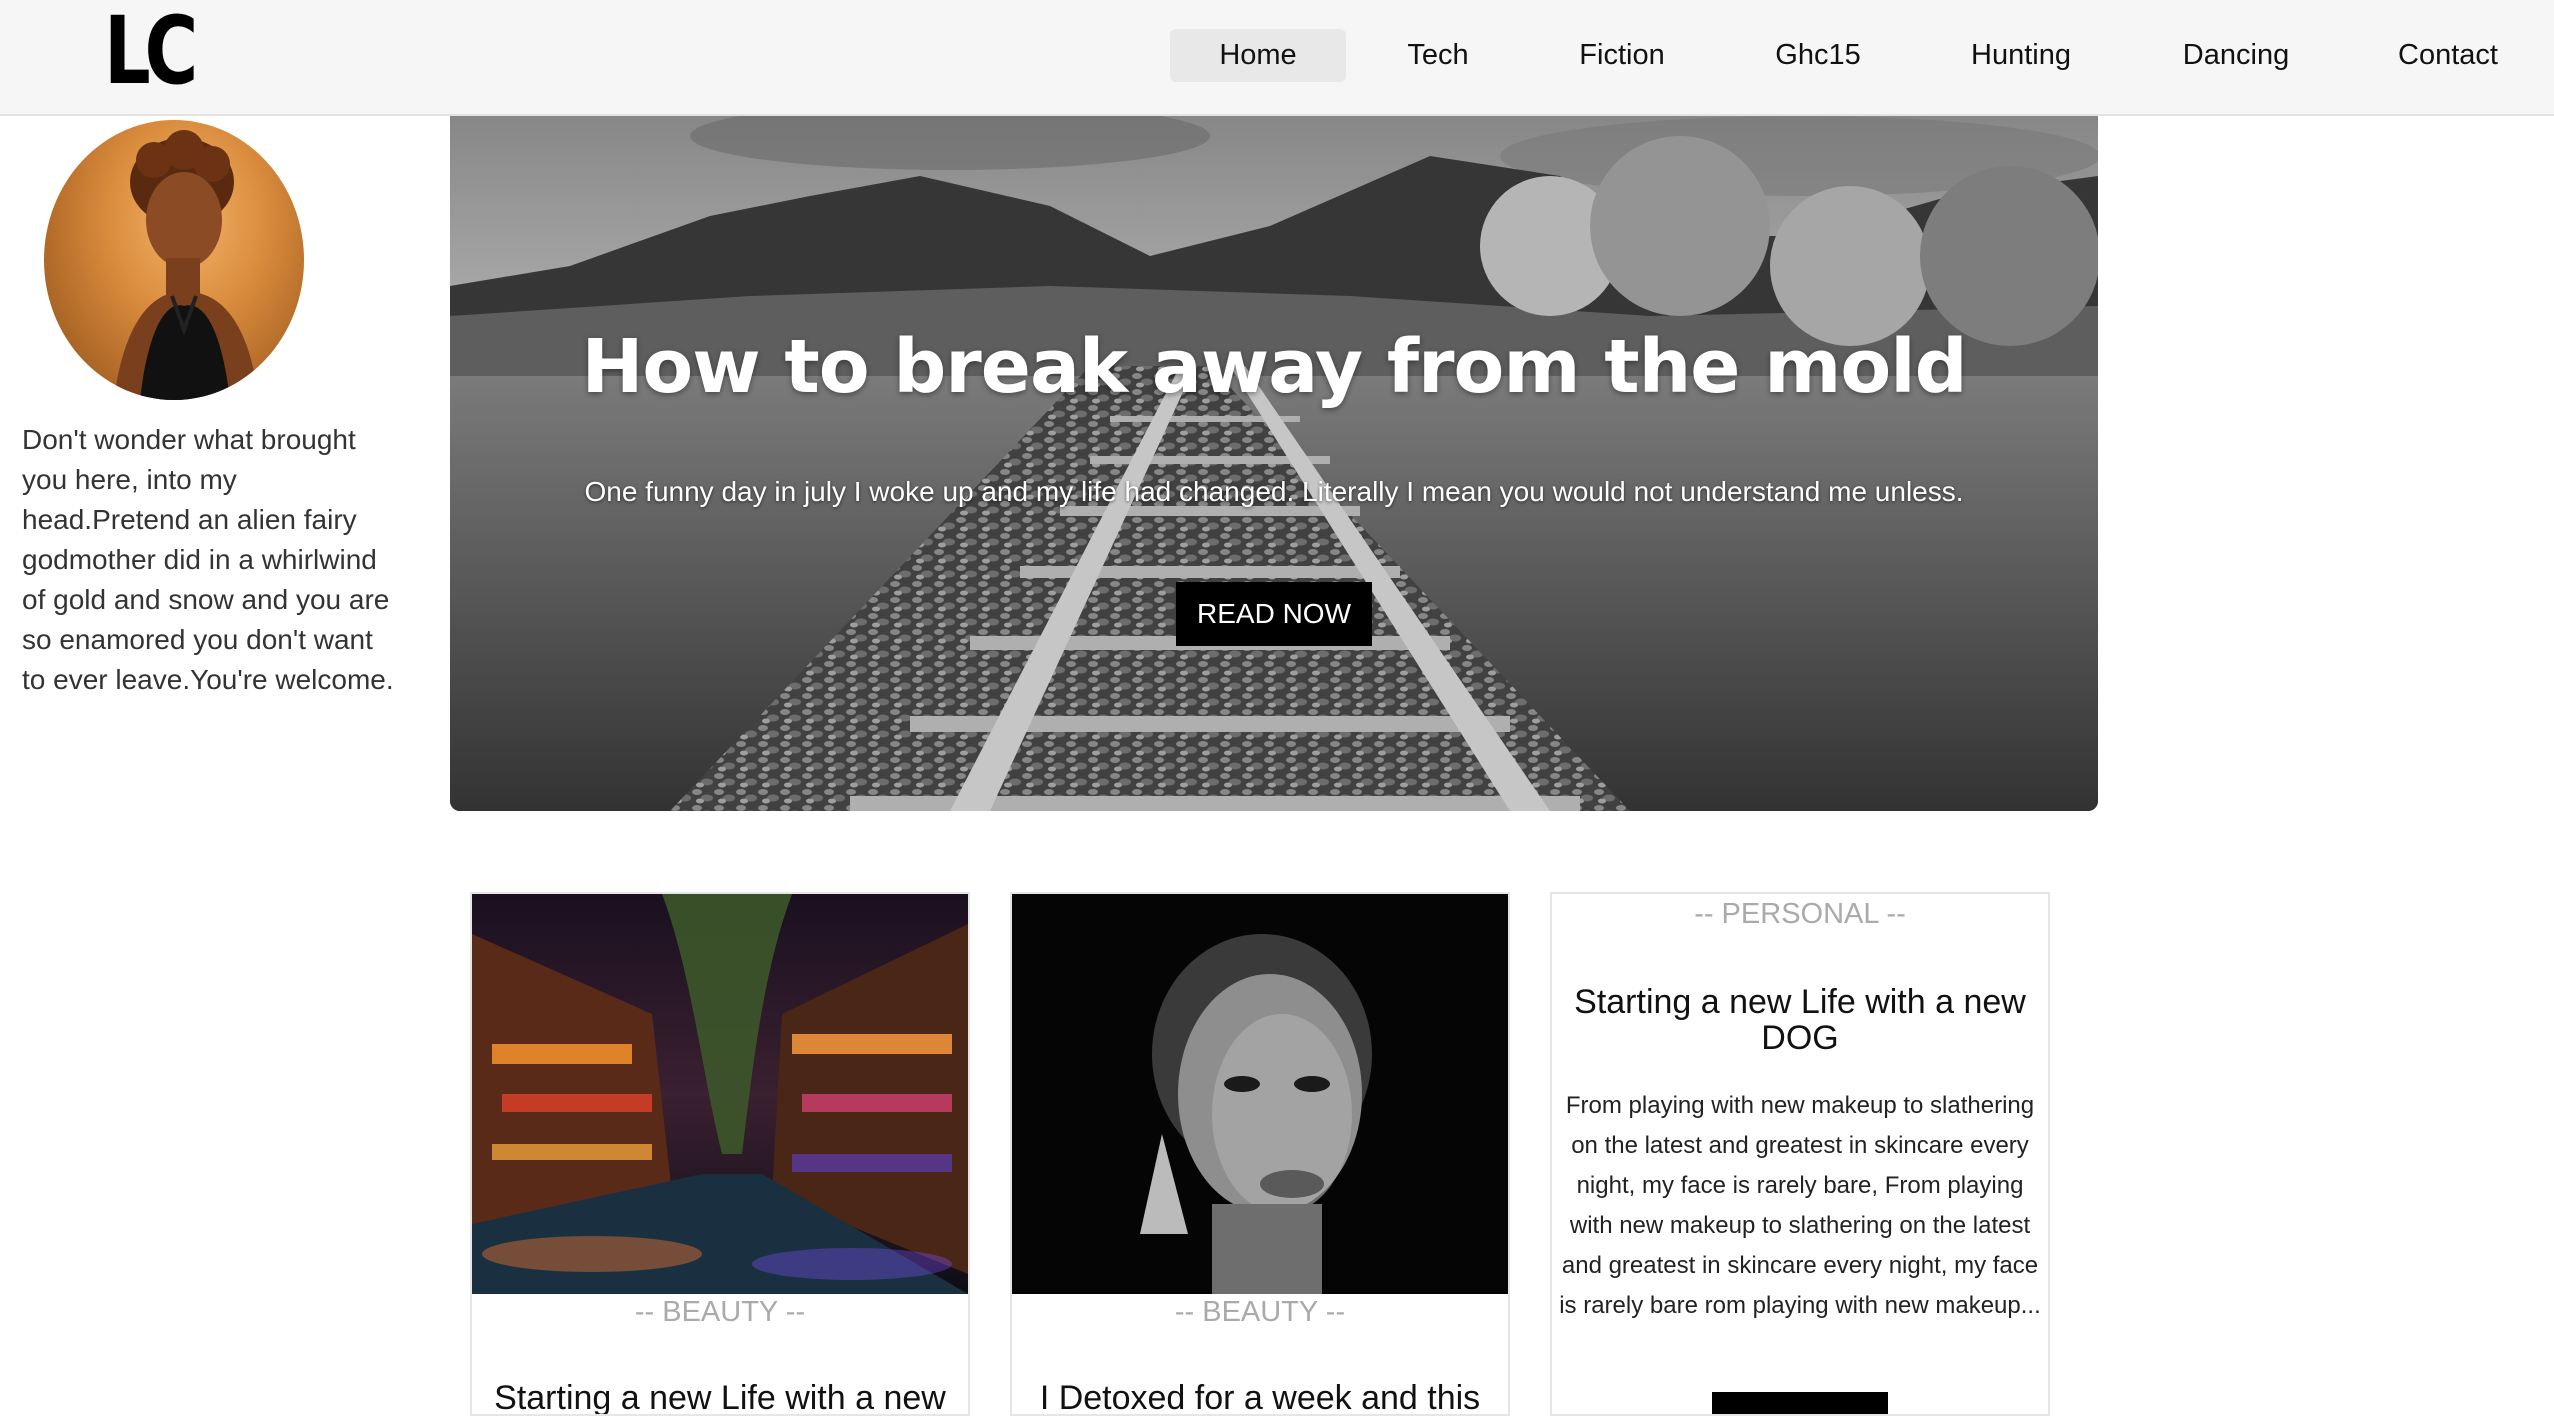 The image size is (2554, 1416). Describe the element at coordinates (1800, 914) in the screenshot. I see `post-category: -- PERSONAL --` at that location.